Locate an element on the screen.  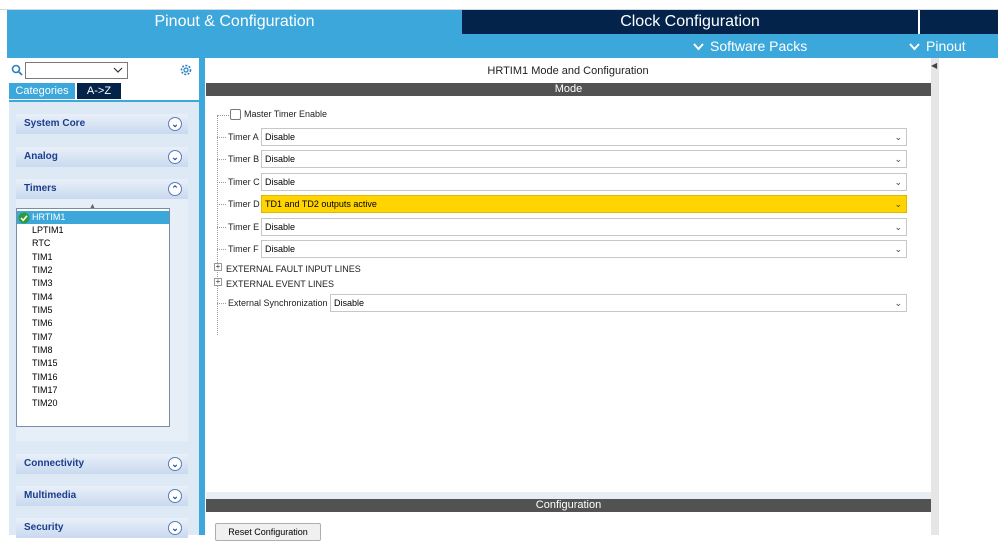
category-analog: Analog ⌄ is located at coordinates (102, 157).